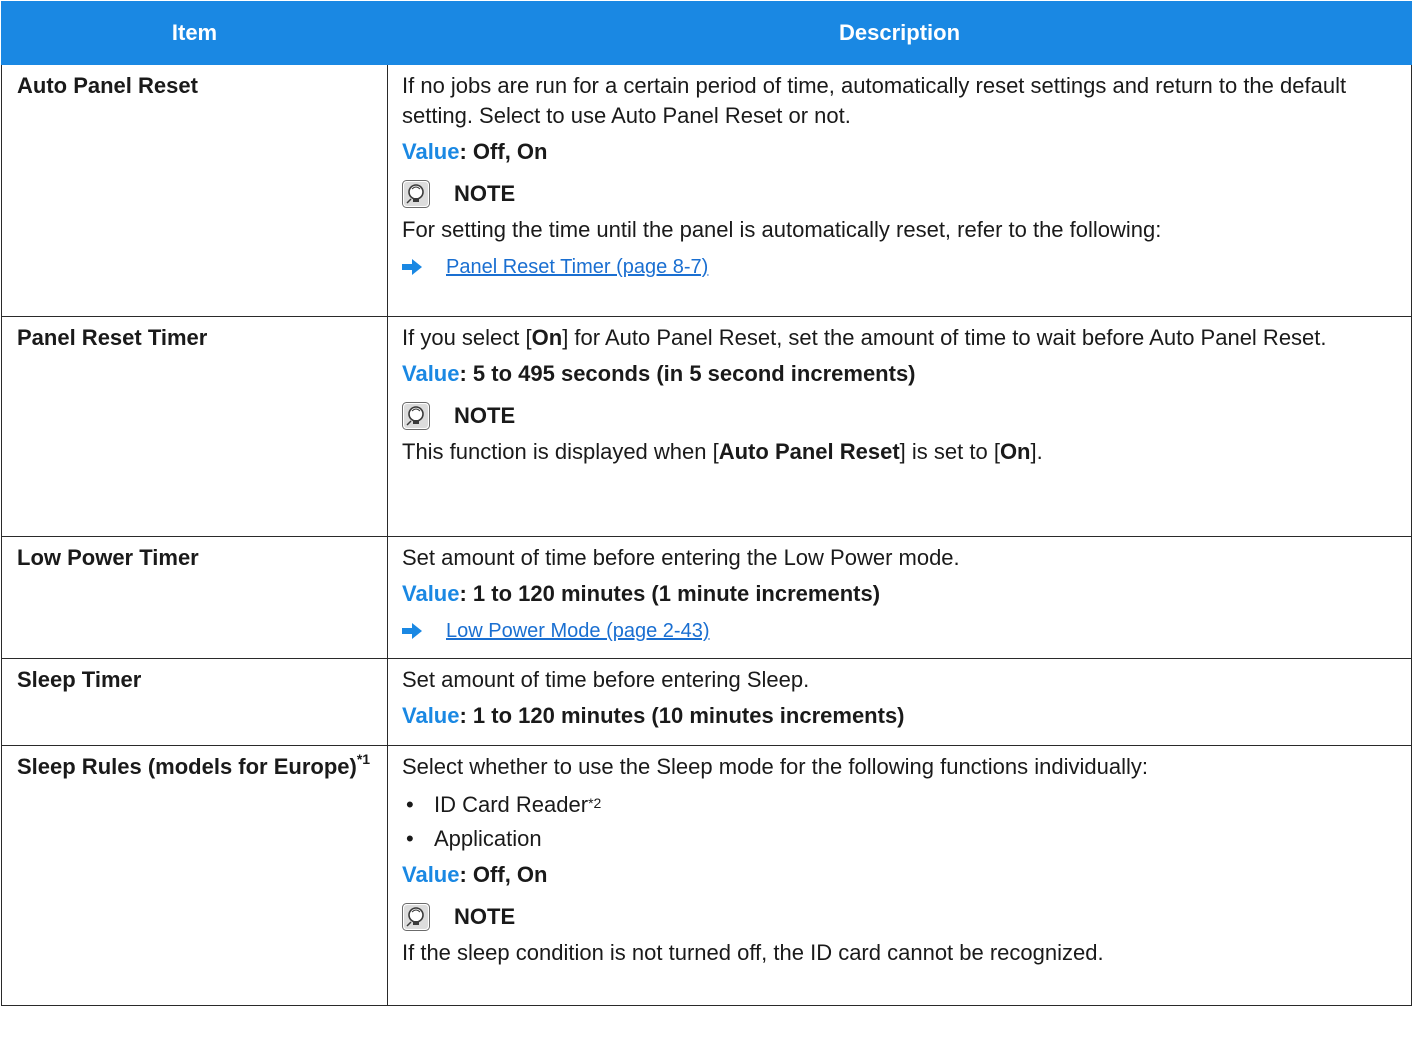  I want to click on item-name-text: Sleep Rules (models for Europe), so click(187, 766).